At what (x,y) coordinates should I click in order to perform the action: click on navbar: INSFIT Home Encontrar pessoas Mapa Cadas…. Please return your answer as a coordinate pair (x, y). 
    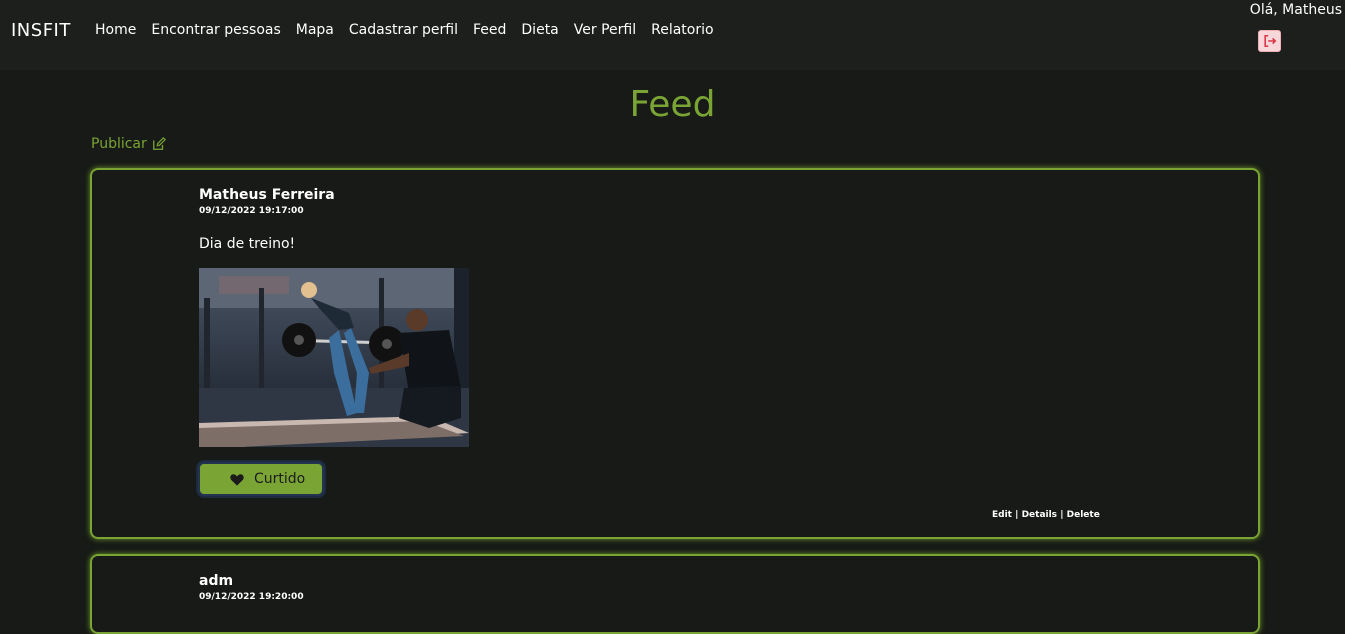
    Looking at the image, I should click on (672, 35).